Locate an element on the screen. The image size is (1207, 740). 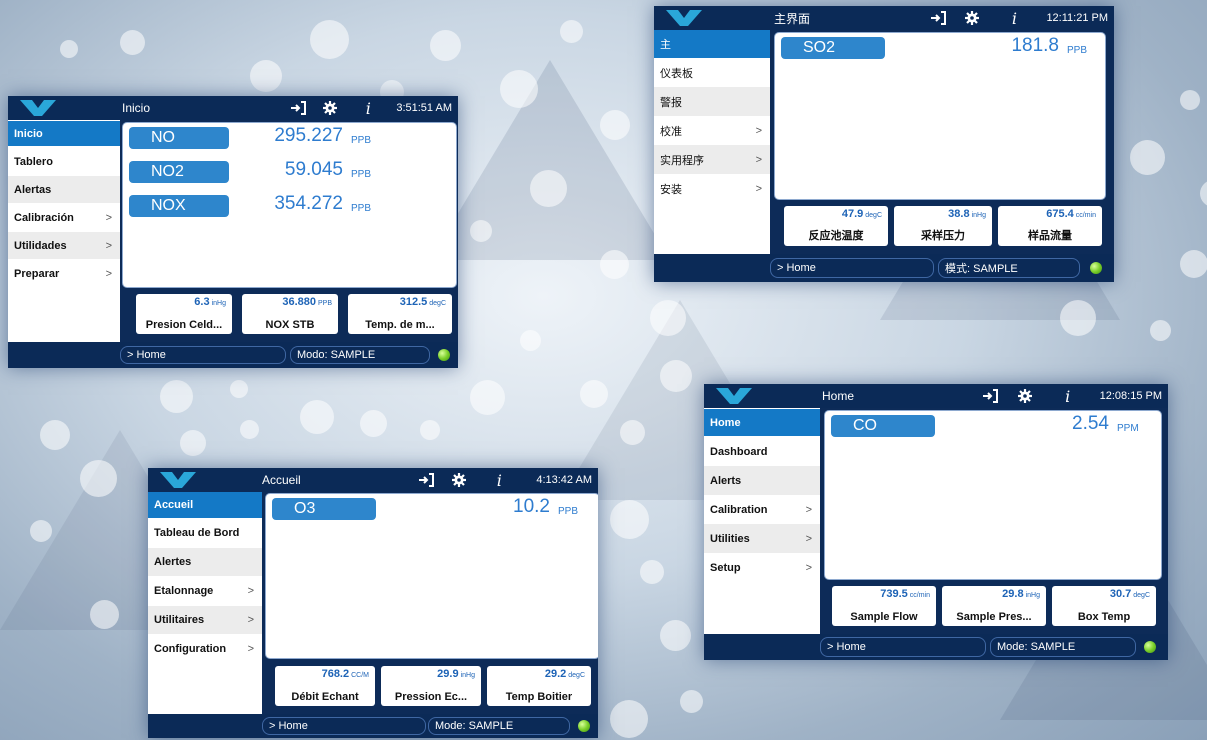
gas-button-co: CO is located at coordinates (883, 426).